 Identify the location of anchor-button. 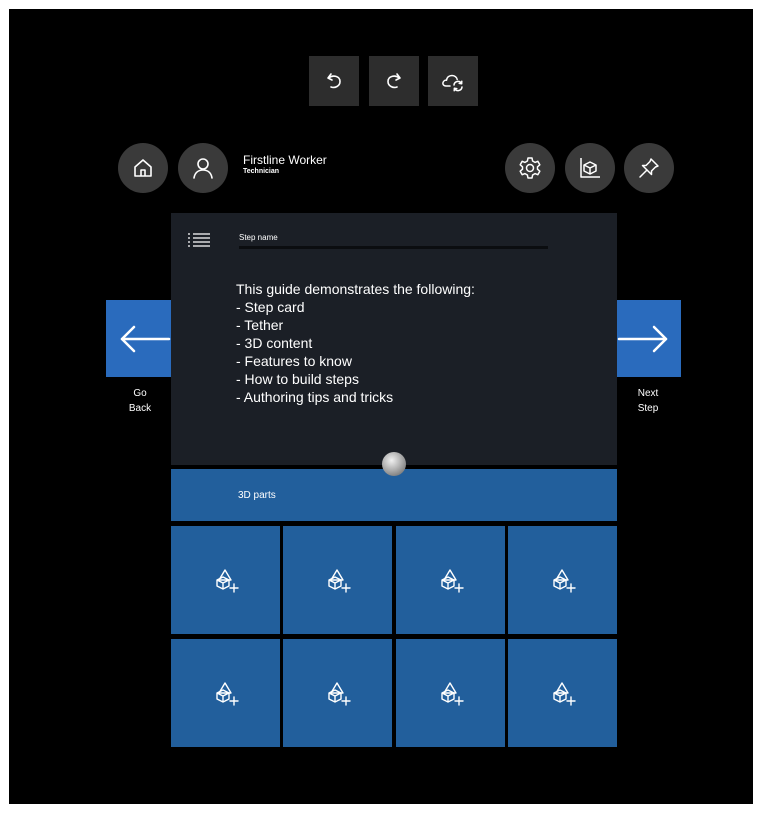
(590, 168).